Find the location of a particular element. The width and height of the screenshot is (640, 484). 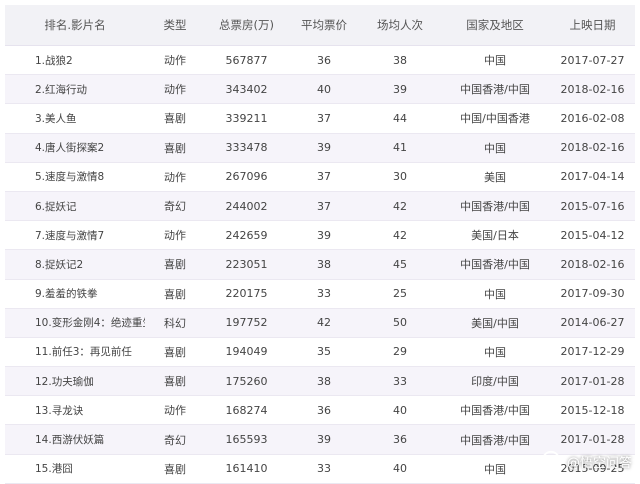

cell-total-box-office: 168274 is located at coordinates (246, 410).